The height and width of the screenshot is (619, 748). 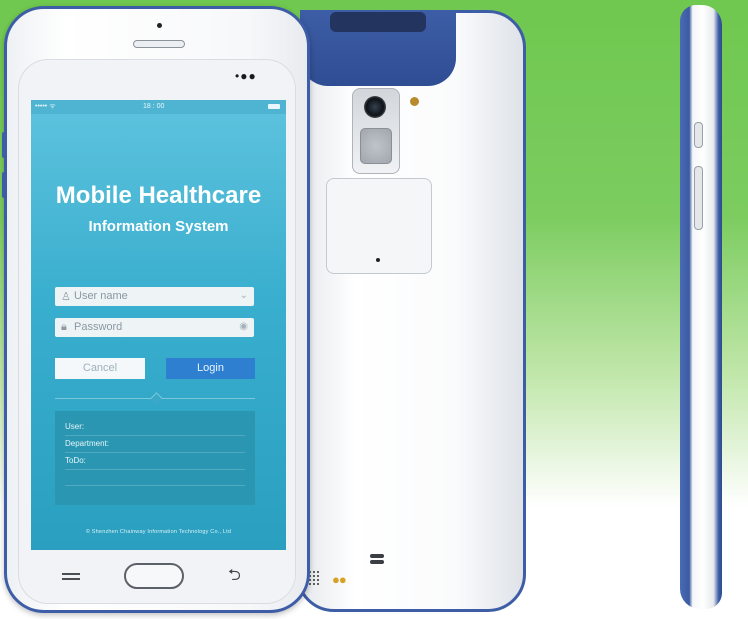 What do you see at coordinates (158, 226) in the screenshot?
I see `app-subtitle: Information System` at bounding box center [158, 226].